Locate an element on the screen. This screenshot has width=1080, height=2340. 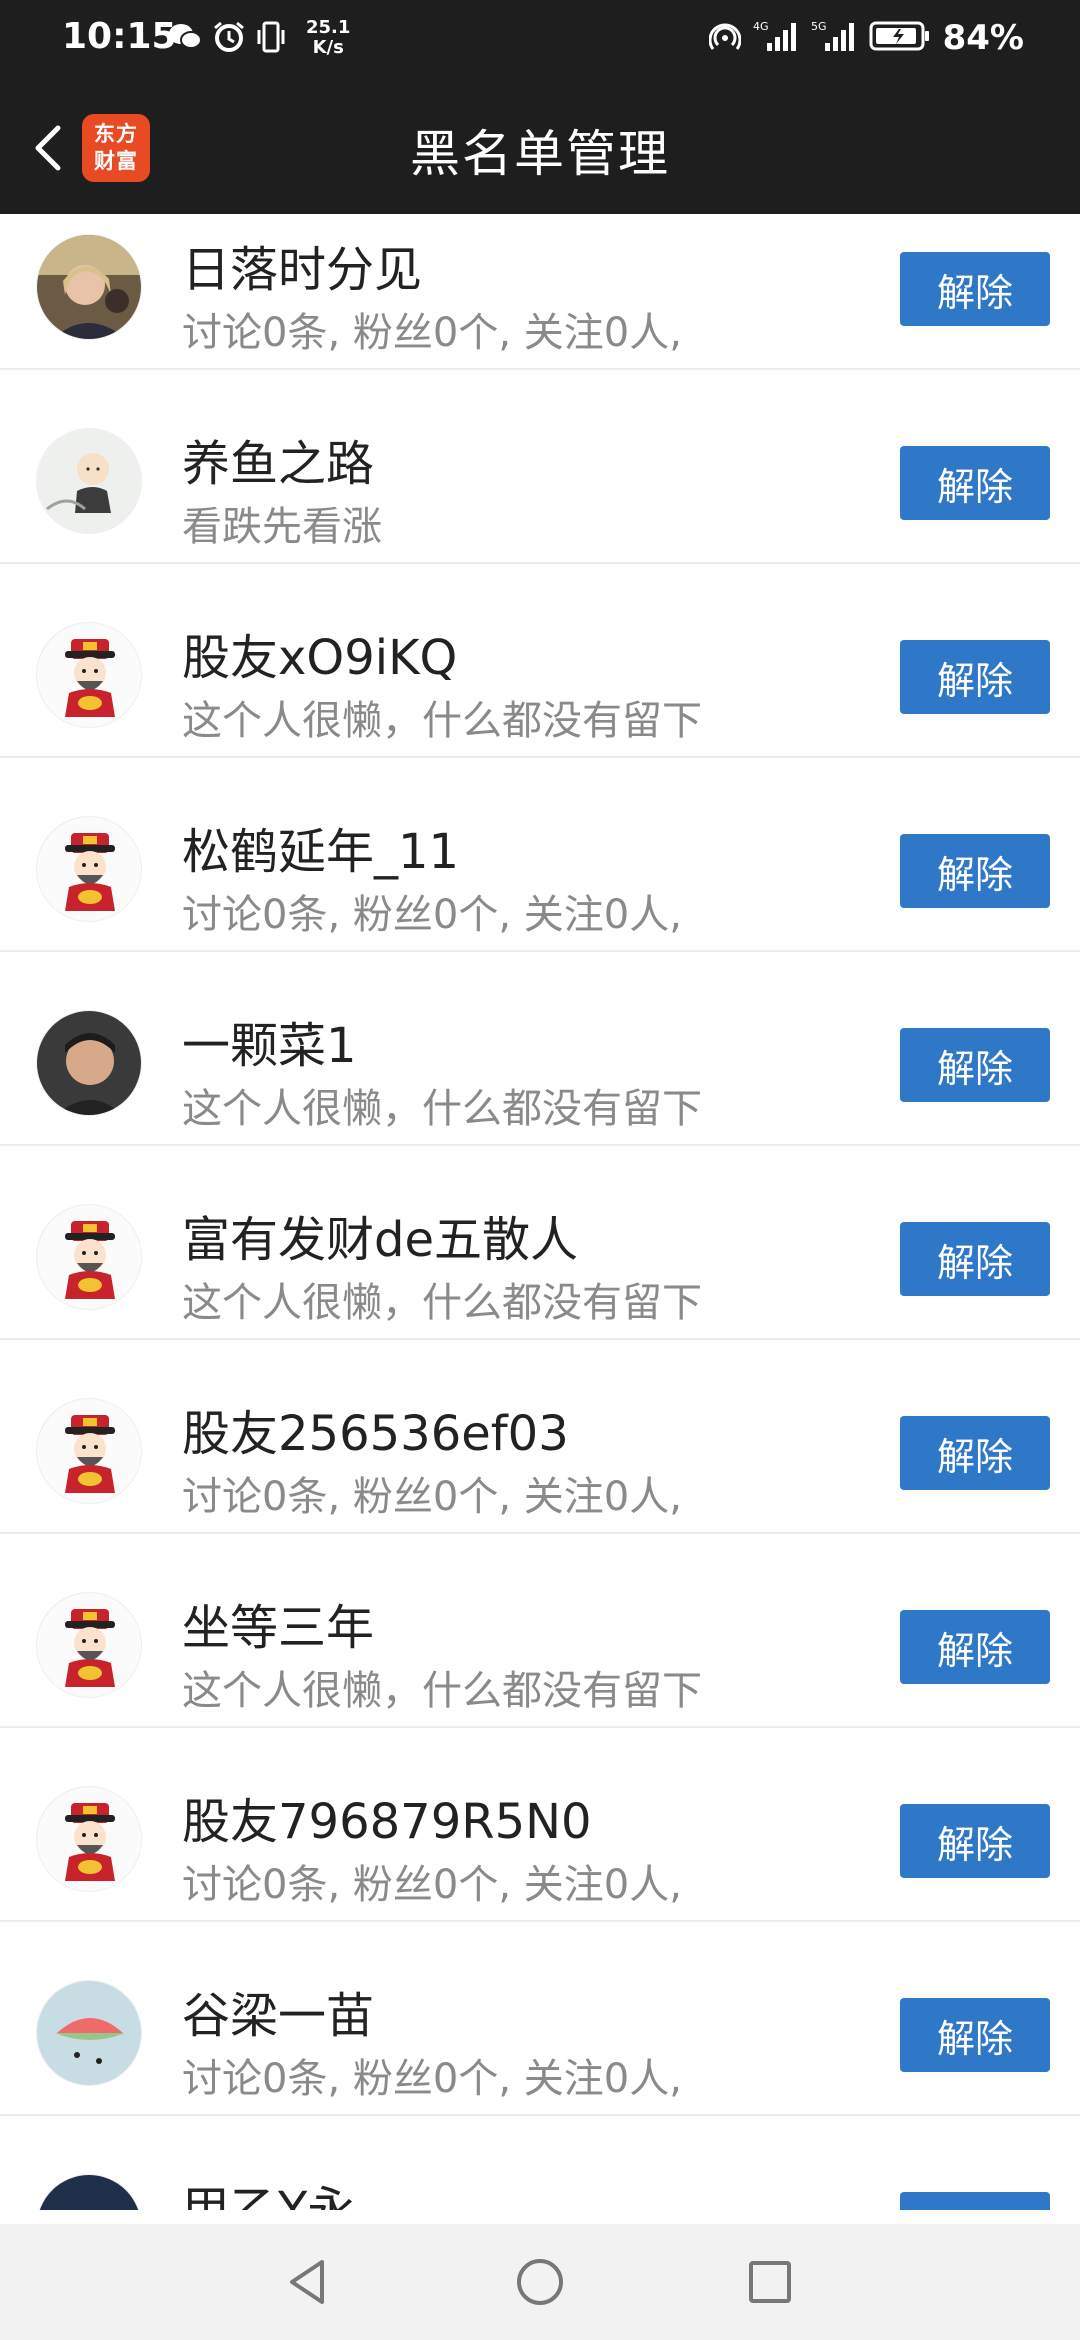
status-time: 10:15 is located at coordinates (119, 36).